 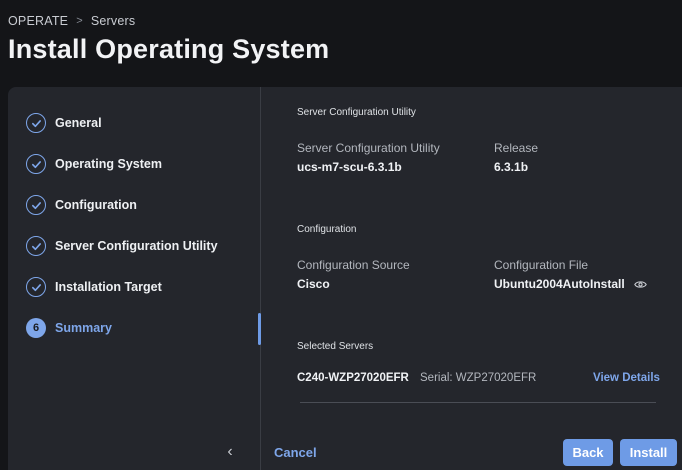 I want to click on cancel-button: Cancel, so click(x=295, y=452).